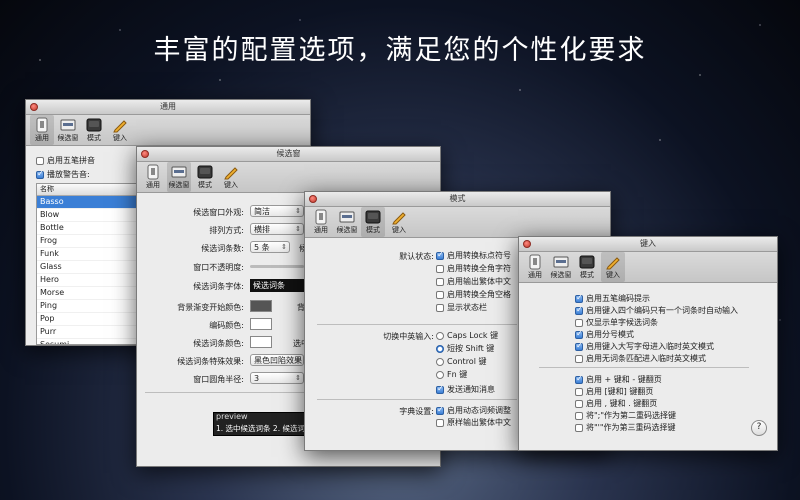 Image resolution: width=800 pixels, height=500 pixels. Describe the element at coordinates (467, 335) in the screenshot. I see `radio-option: Caps Lock 键` at that location.